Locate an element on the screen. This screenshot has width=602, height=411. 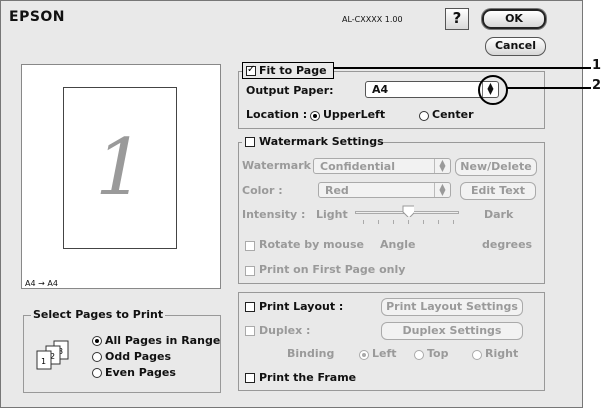
preview-page-number: 1 is located at coordinates (120, 168).